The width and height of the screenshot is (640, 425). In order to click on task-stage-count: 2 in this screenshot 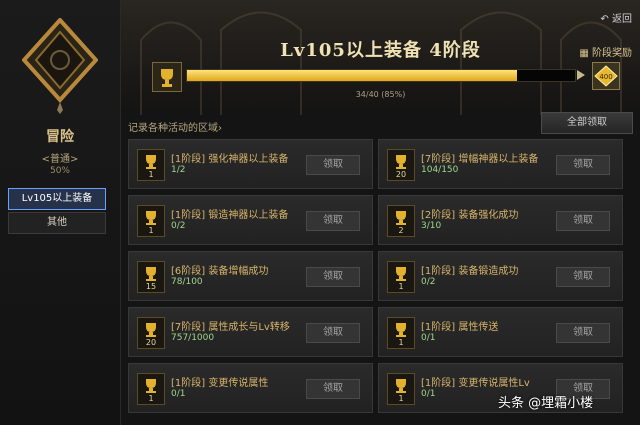, I will do `click(401, 230)`.